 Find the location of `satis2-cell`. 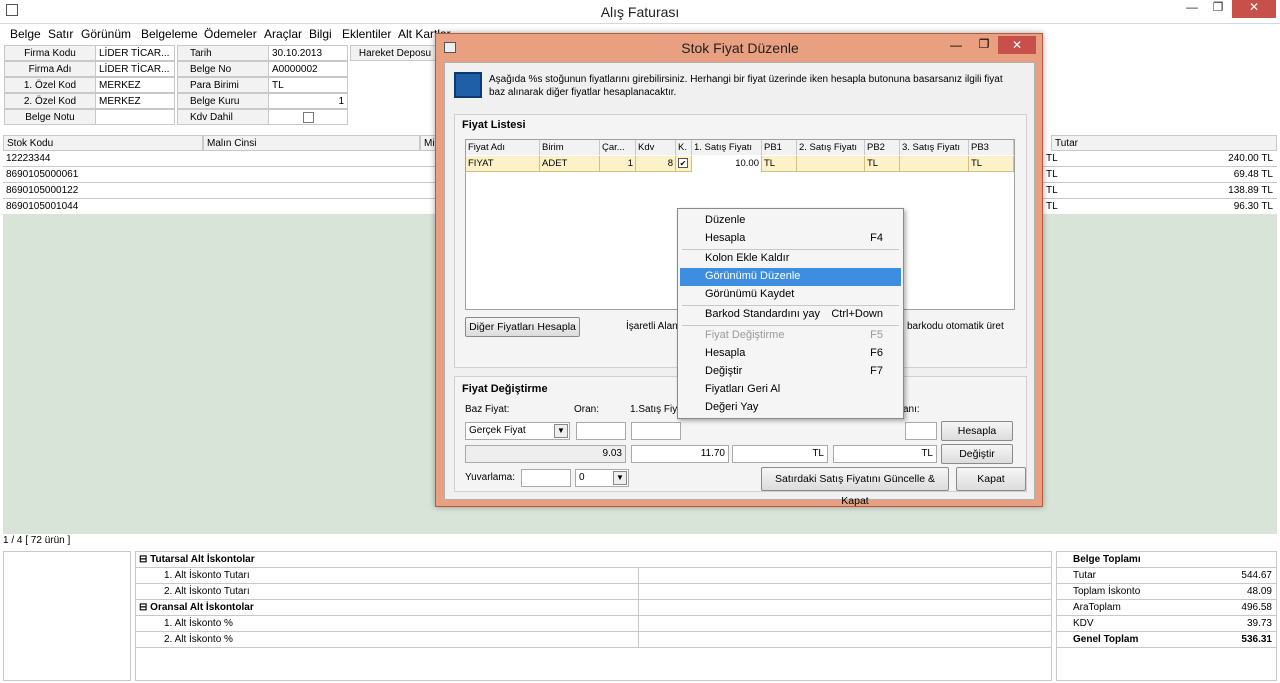

satis2-cell is located at coordinates (831, 164).